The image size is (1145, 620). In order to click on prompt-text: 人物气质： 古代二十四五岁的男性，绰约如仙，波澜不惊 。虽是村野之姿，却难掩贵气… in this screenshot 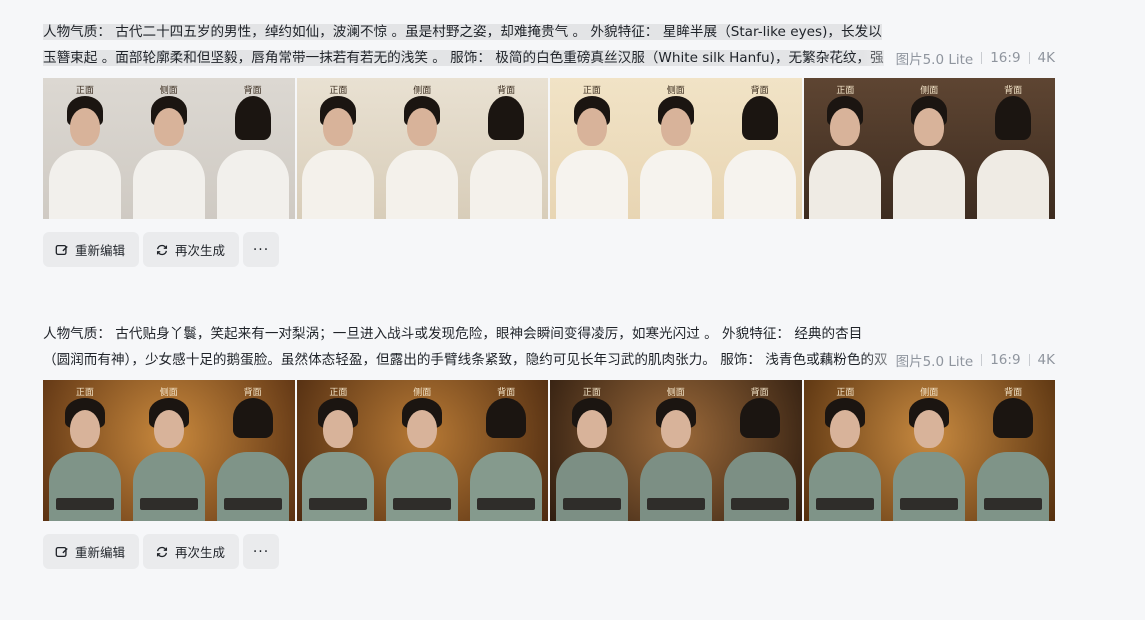, I will do `click(468, 45)`.